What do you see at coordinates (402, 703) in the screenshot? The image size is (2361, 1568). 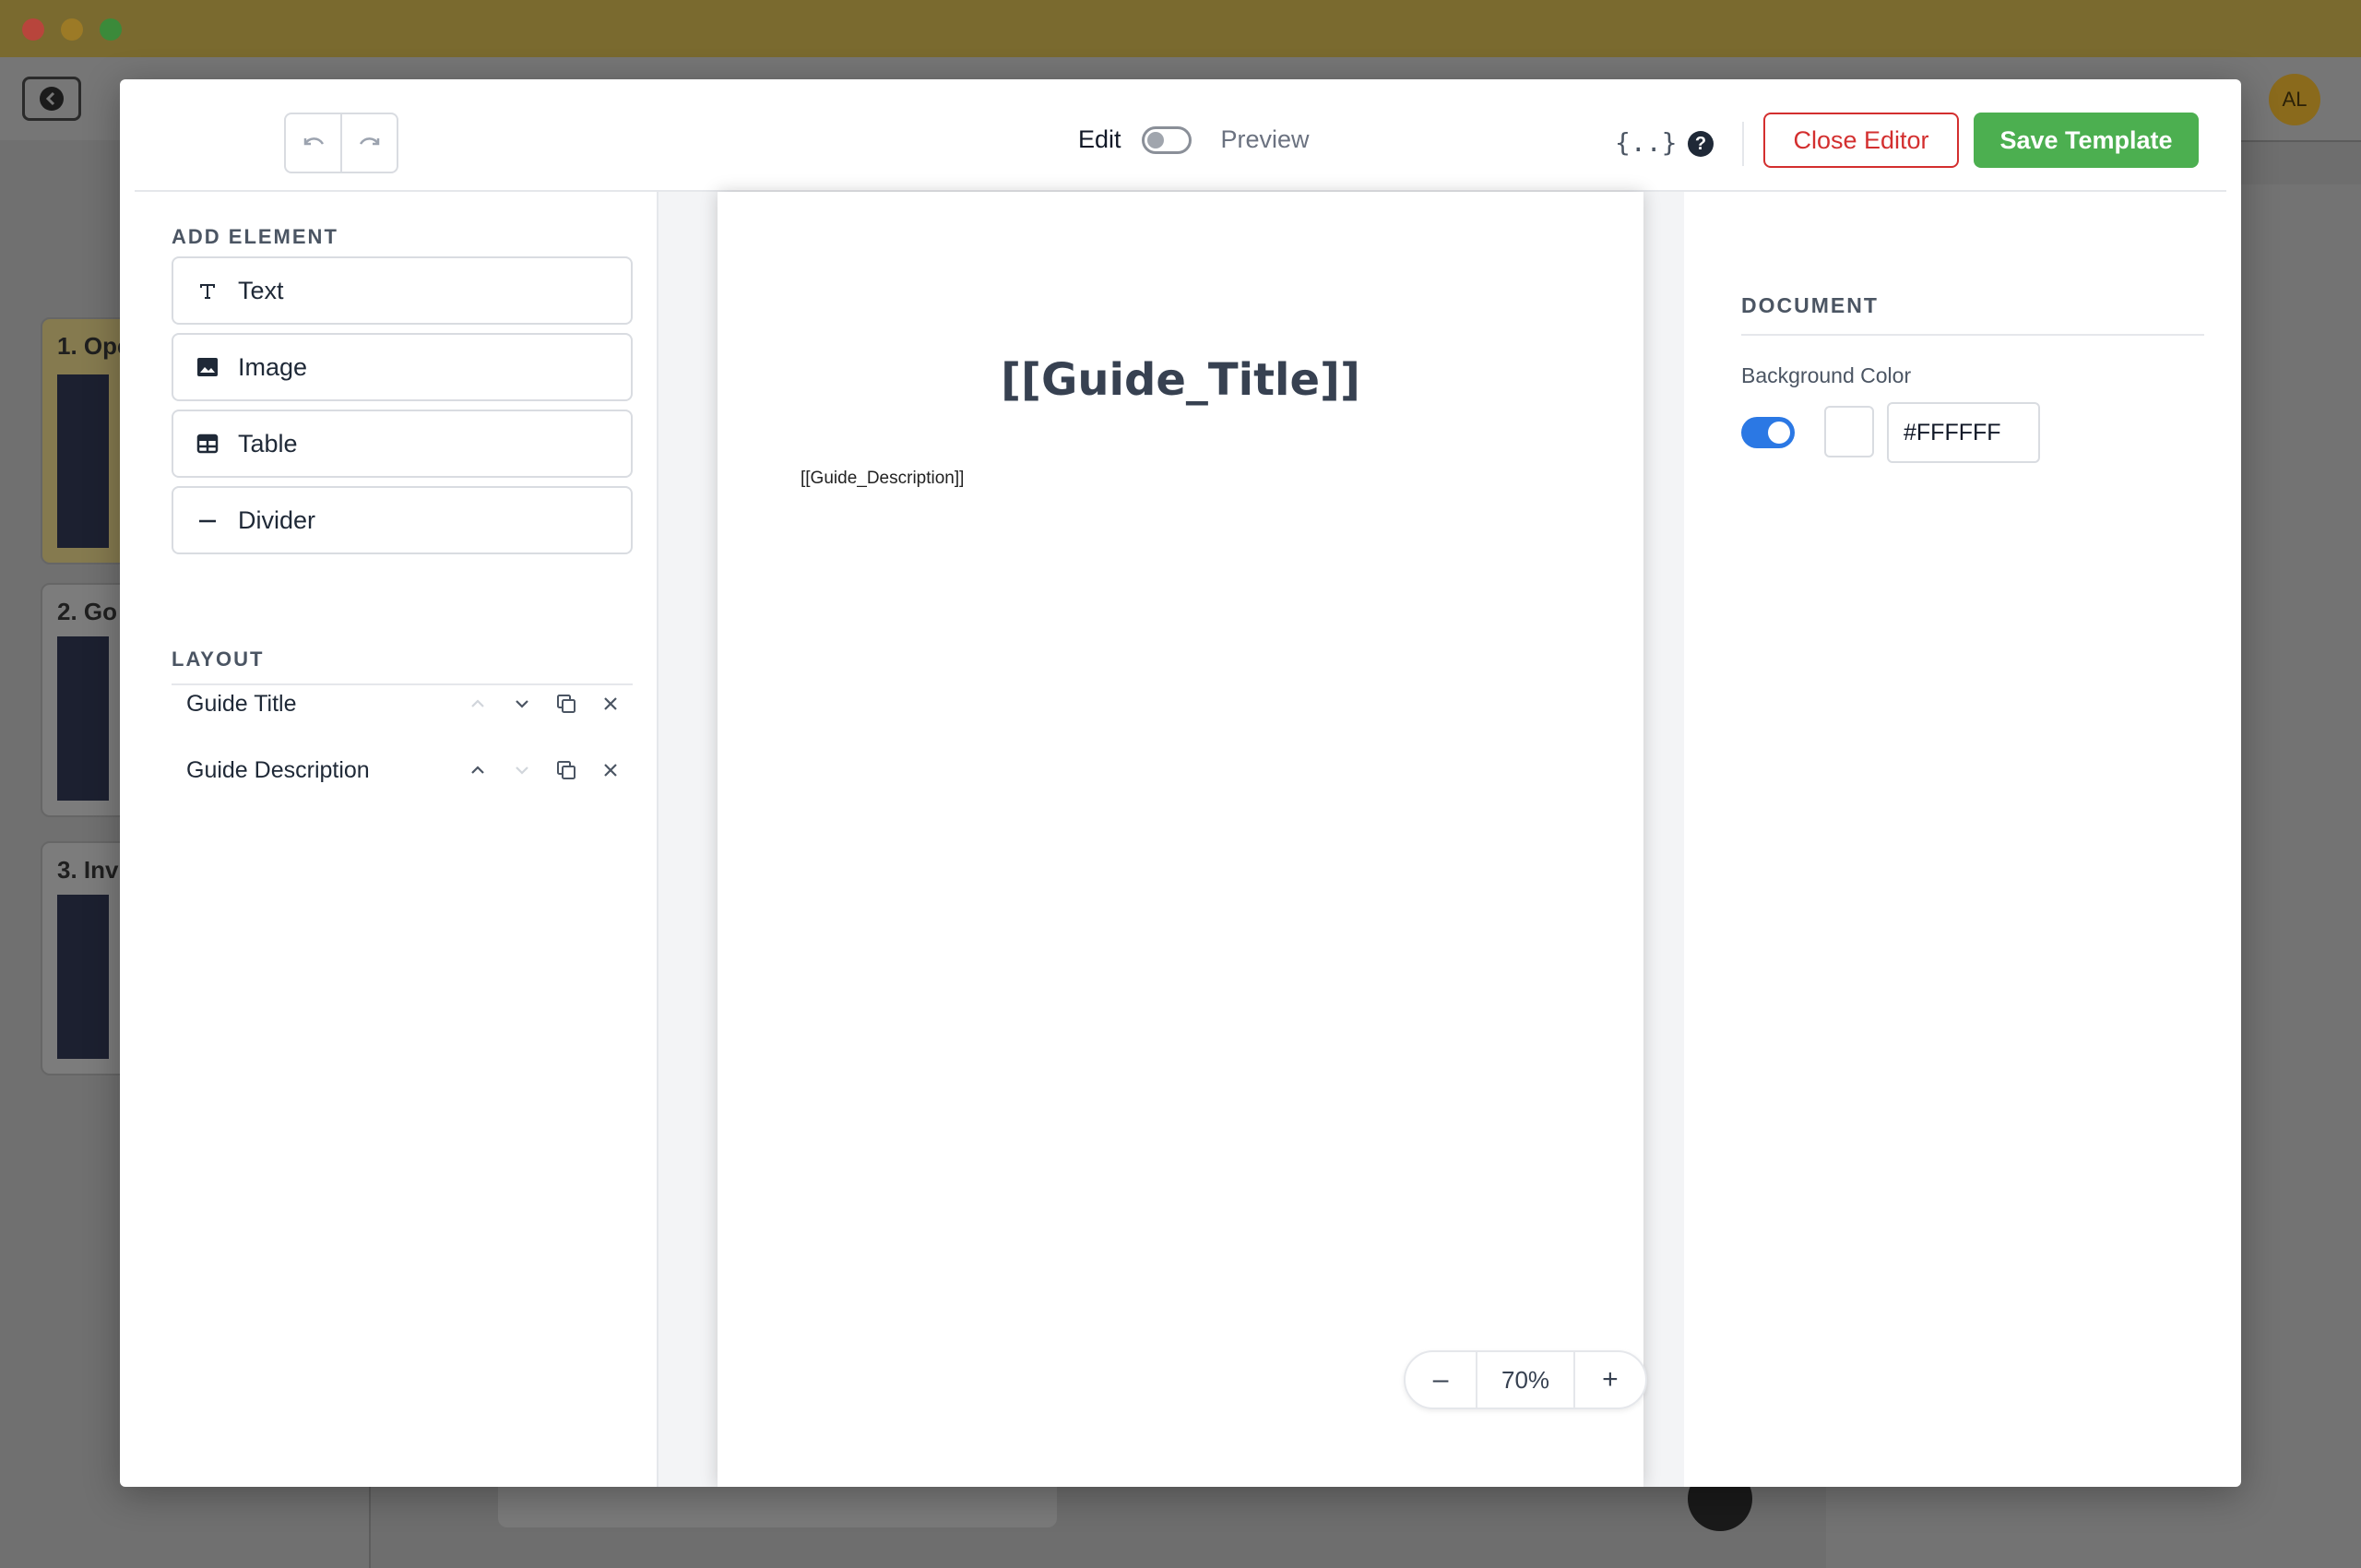 I see `layout-item: Guide Title` at bounding box center [402, 703].